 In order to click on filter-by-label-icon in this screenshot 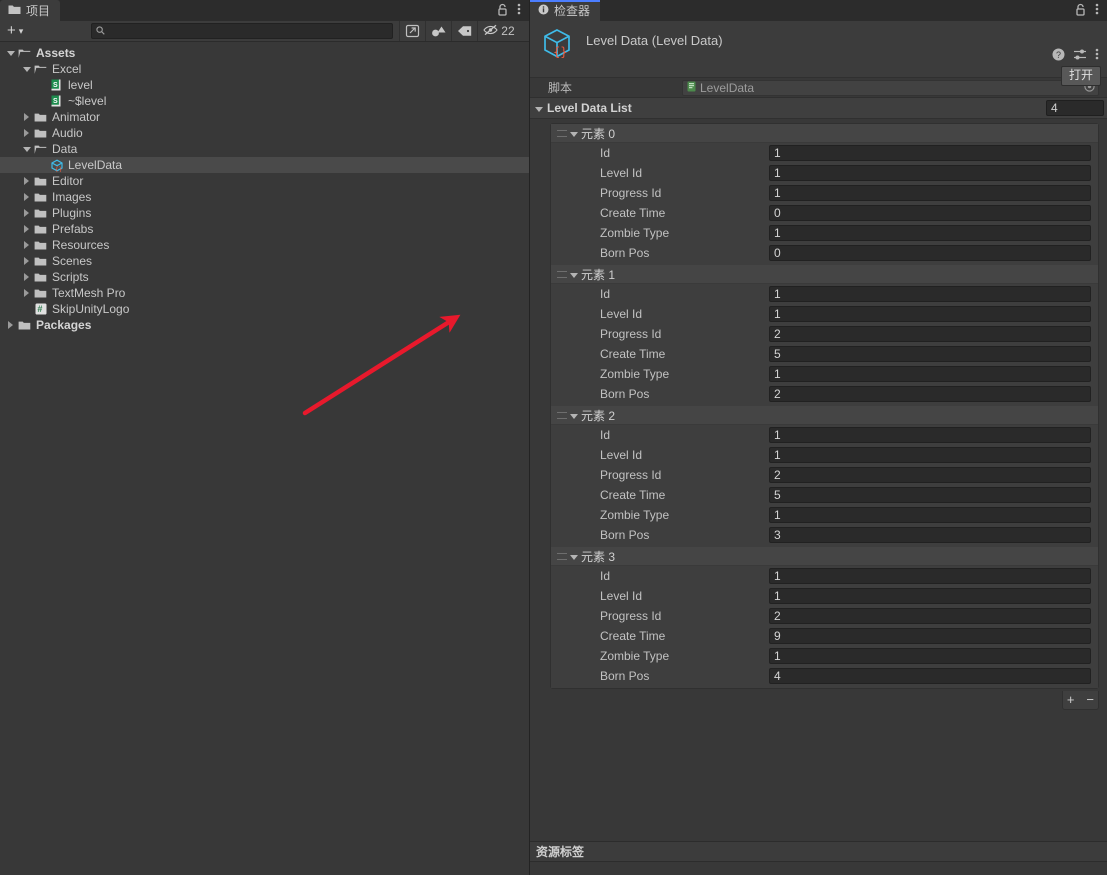, I will do `click(464, 31)`.